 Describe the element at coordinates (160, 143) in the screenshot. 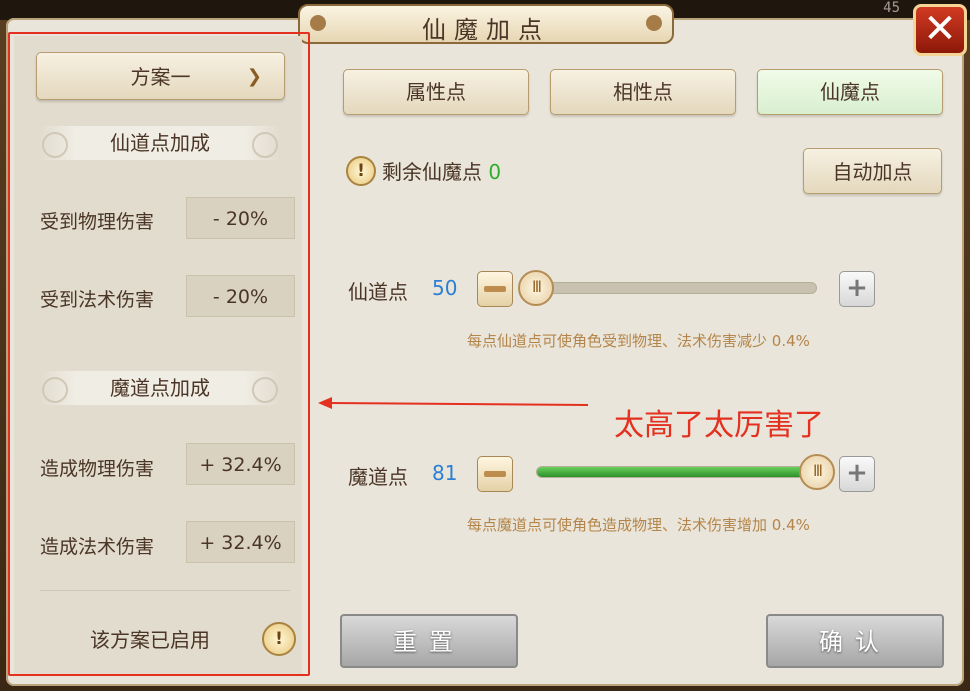

I see `xian-bonus-header: 仙道点加成` at that location.